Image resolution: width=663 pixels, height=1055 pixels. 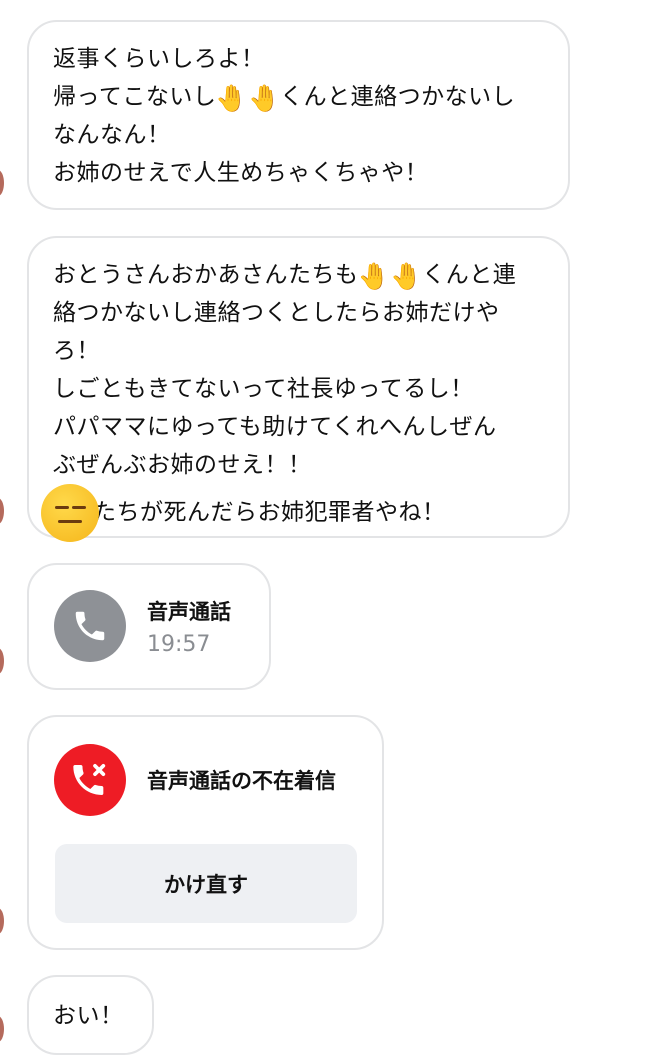 I want to click on message-line: 絡つかないし連絡つくとしたらお姉だけや, so click(x=276, y=313).